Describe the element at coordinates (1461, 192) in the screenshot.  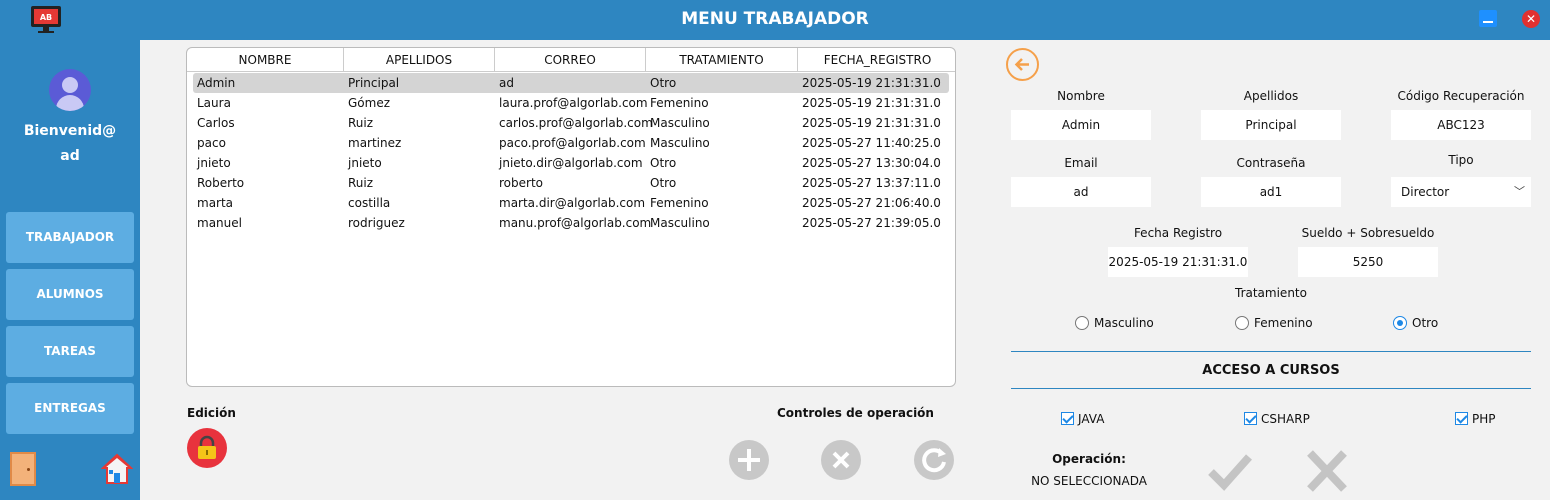
I see `tipo-select: Director ﹀` at that location.